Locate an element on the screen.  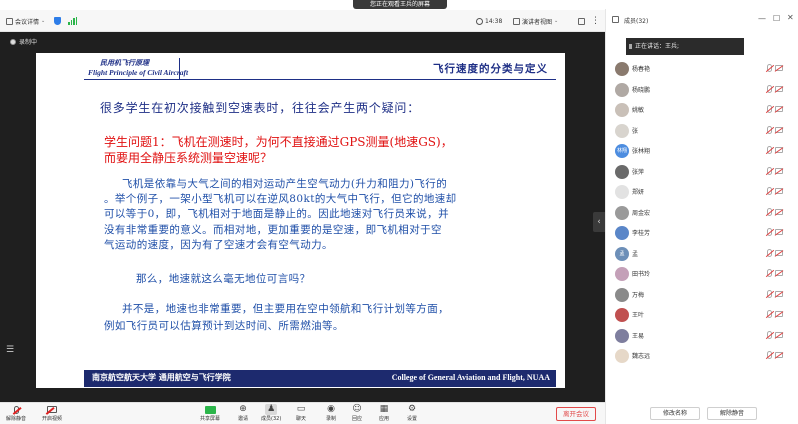
invite-label: 邀请 is located at coordinates (242, 419).